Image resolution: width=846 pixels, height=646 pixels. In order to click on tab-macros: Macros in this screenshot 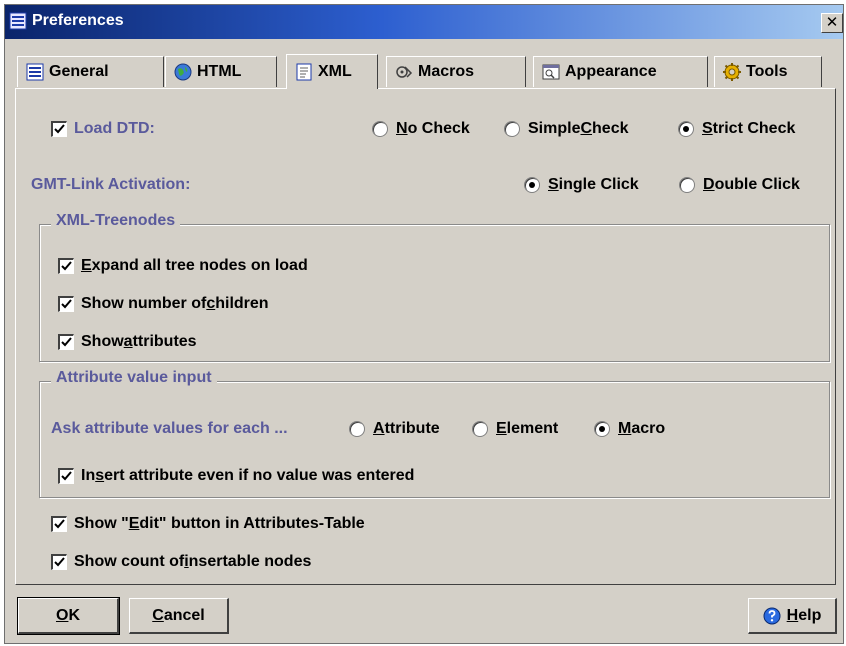, I will do `click(456, 71)`.